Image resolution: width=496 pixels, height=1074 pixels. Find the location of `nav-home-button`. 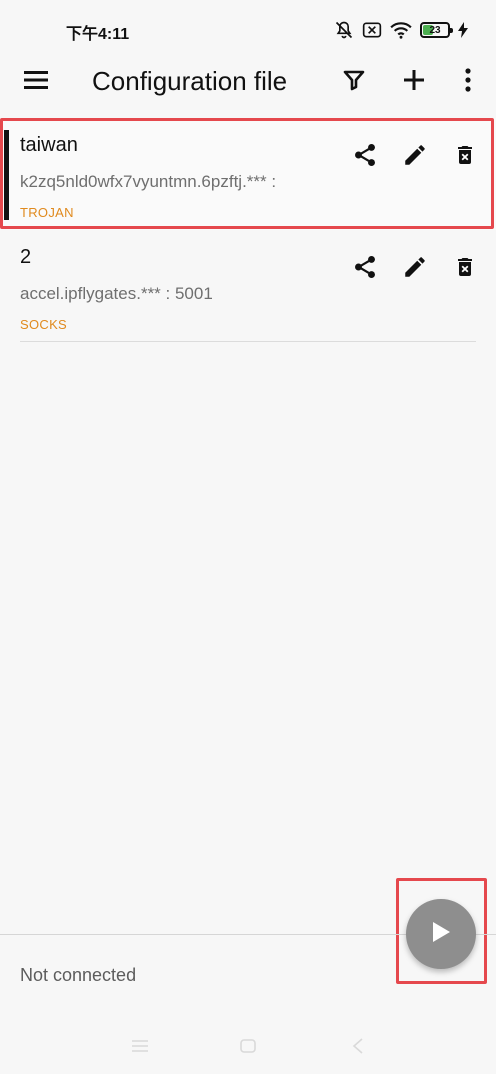

nav-home-button is located at coordinates (248, 1048).